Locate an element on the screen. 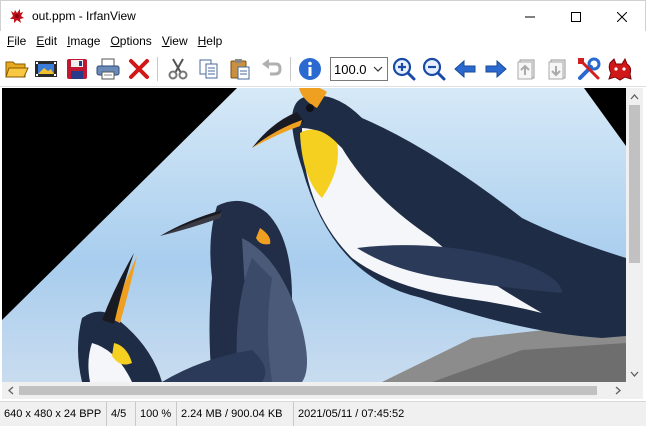  next-icon is located at coordinates (496, 69).